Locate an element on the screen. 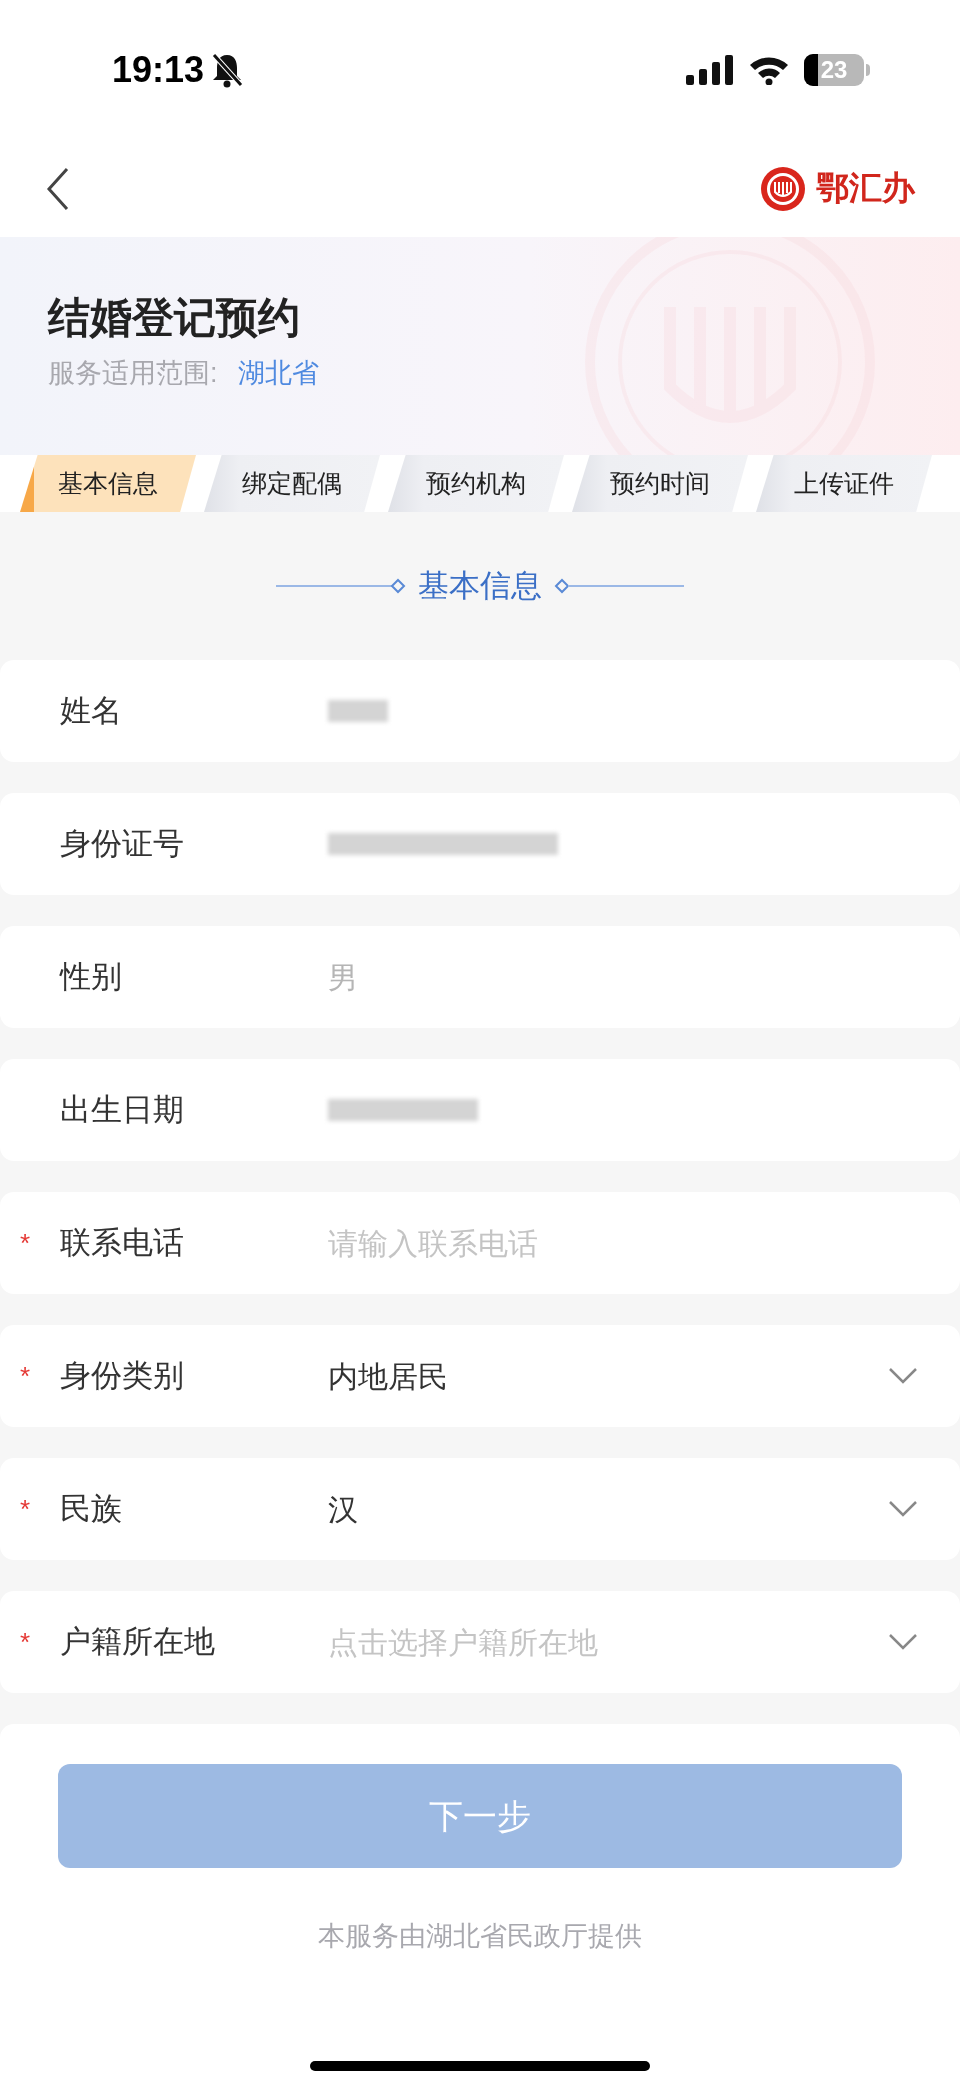  field-label: 民族 is located at coordinates (91, 1508).